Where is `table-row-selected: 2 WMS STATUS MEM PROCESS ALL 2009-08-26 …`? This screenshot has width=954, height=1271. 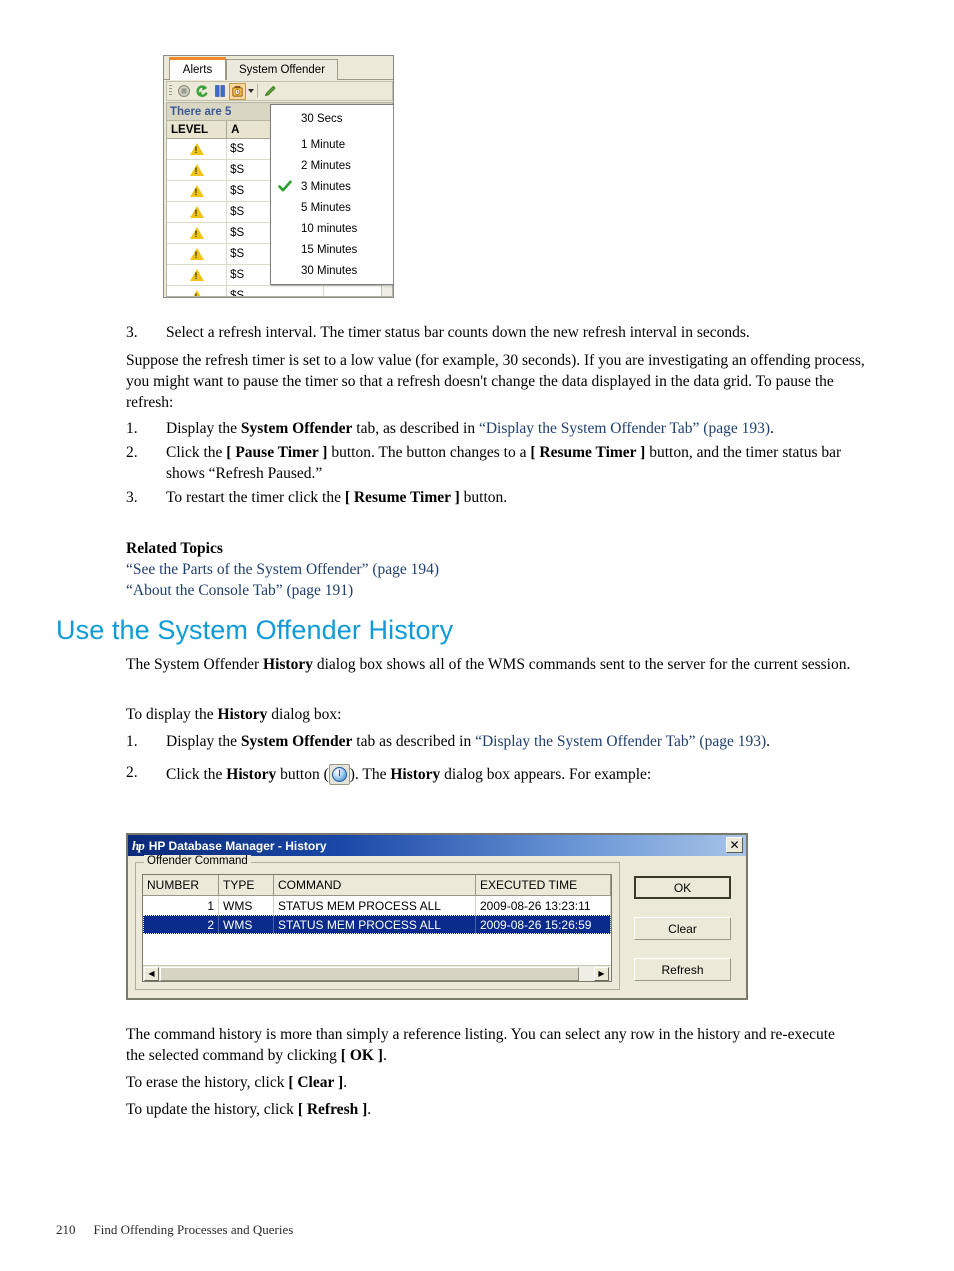 table-row-selected: 2 WMS STATUS MEM PROCESS ALL 2009-08-26 … is located at coordinates (377, 924).